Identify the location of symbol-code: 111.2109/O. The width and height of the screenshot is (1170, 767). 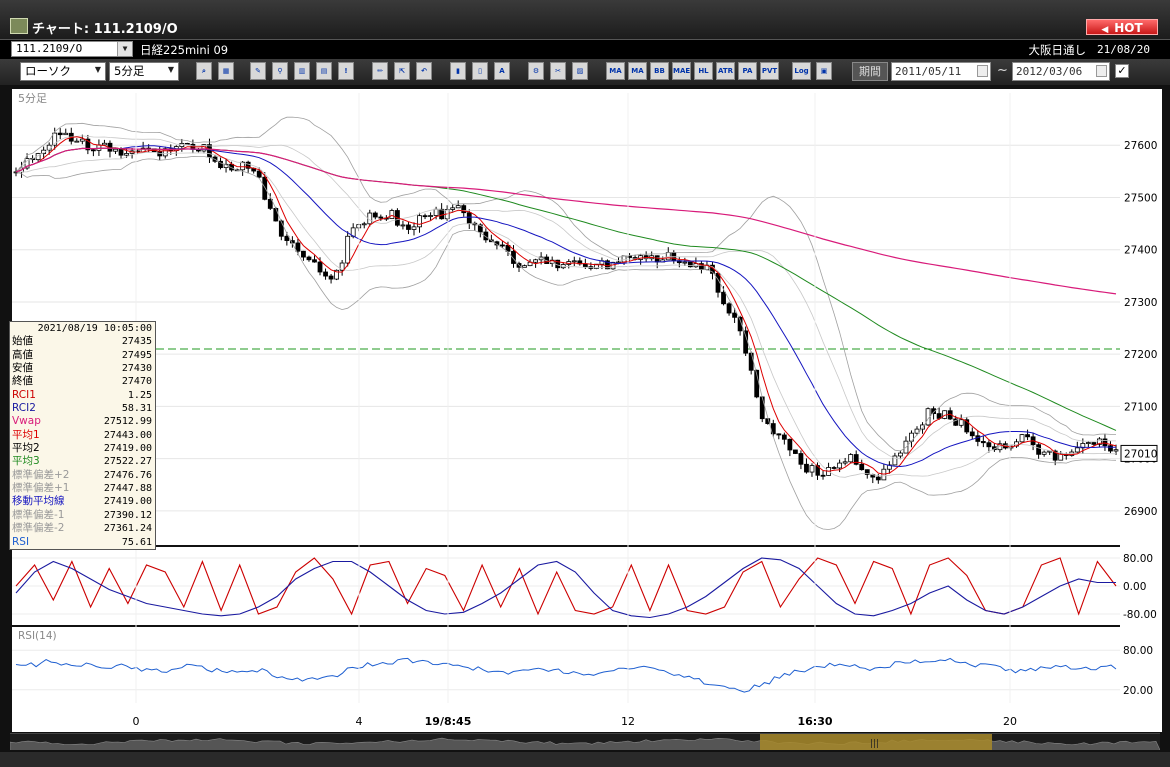
(49, 48).